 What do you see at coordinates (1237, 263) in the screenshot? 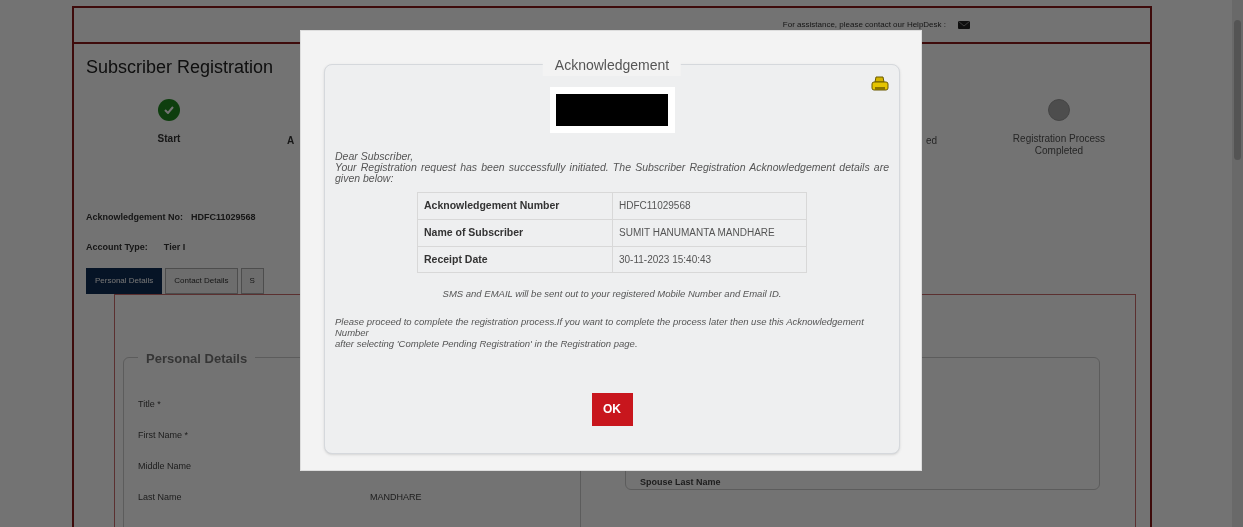
I see `scrollbar` at bounding box center [1237, 263].